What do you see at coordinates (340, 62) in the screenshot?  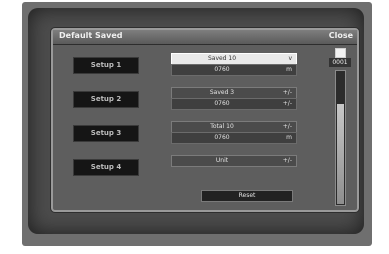 I see `level-readout: 0001` at bounding box center [340, 62].